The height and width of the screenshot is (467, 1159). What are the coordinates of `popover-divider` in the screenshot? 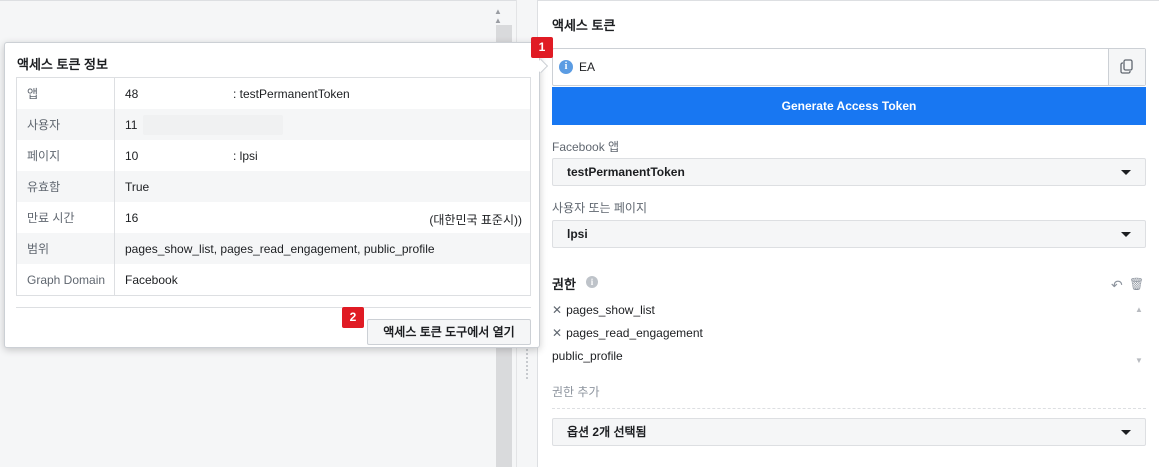 It's located at (273, 307).